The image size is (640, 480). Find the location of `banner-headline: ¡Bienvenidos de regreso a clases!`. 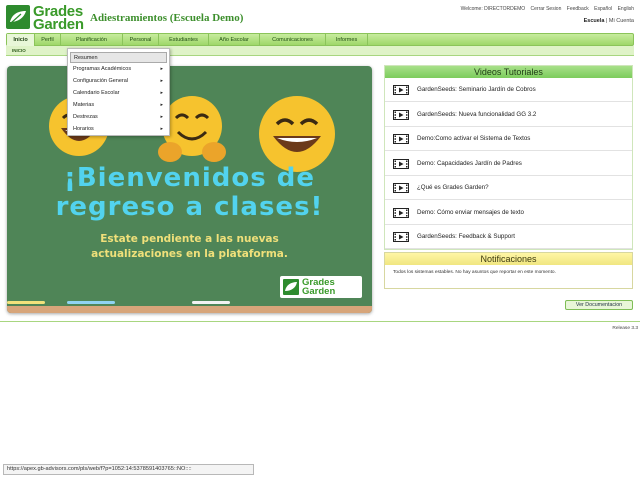

banner-headline: ¡Bienvenidos de regreso a clases! is located at coordinates (189, 192).